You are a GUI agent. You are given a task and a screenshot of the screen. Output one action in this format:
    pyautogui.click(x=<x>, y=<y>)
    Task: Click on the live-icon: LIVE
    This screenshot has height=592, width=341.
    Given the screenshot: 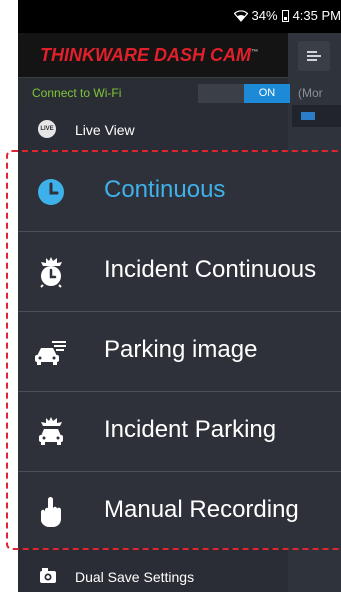 What is the action you would take?
    pyautogui.click(x=47, y=129)
    